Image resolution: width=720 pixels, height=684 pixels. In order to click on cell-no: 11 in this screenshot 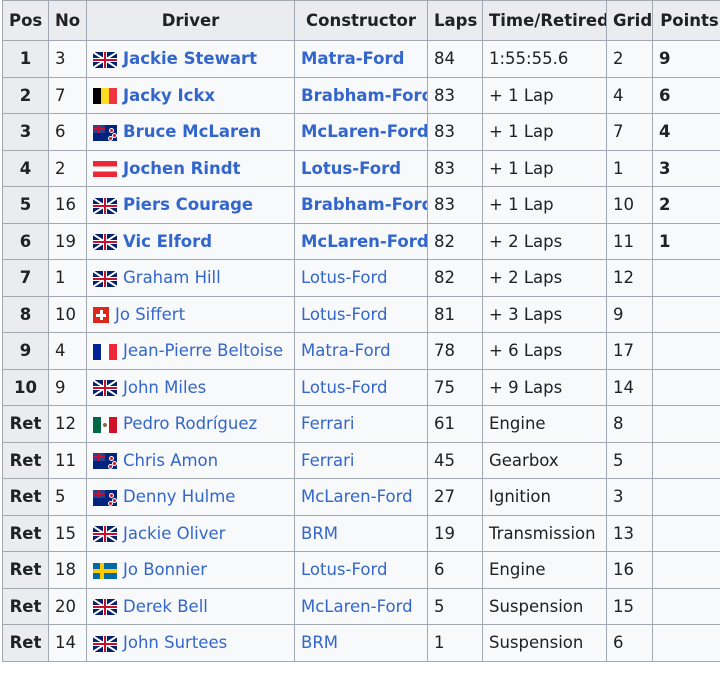, I will do `click(67, 460)`.